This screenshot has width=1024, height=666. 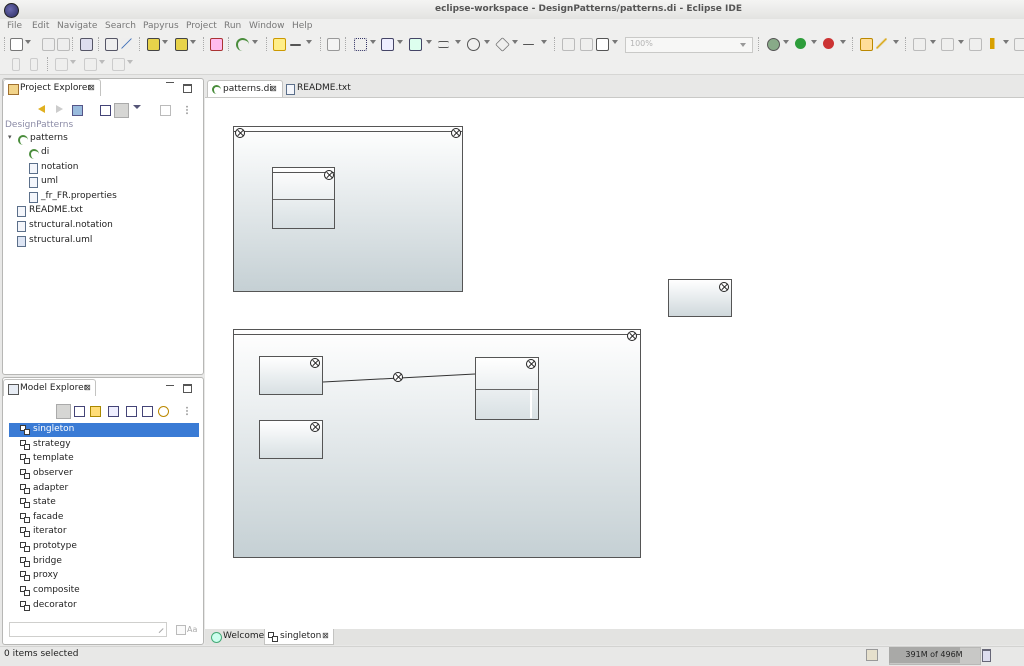 I want to click on save-icon, so click(x=48, y=44).